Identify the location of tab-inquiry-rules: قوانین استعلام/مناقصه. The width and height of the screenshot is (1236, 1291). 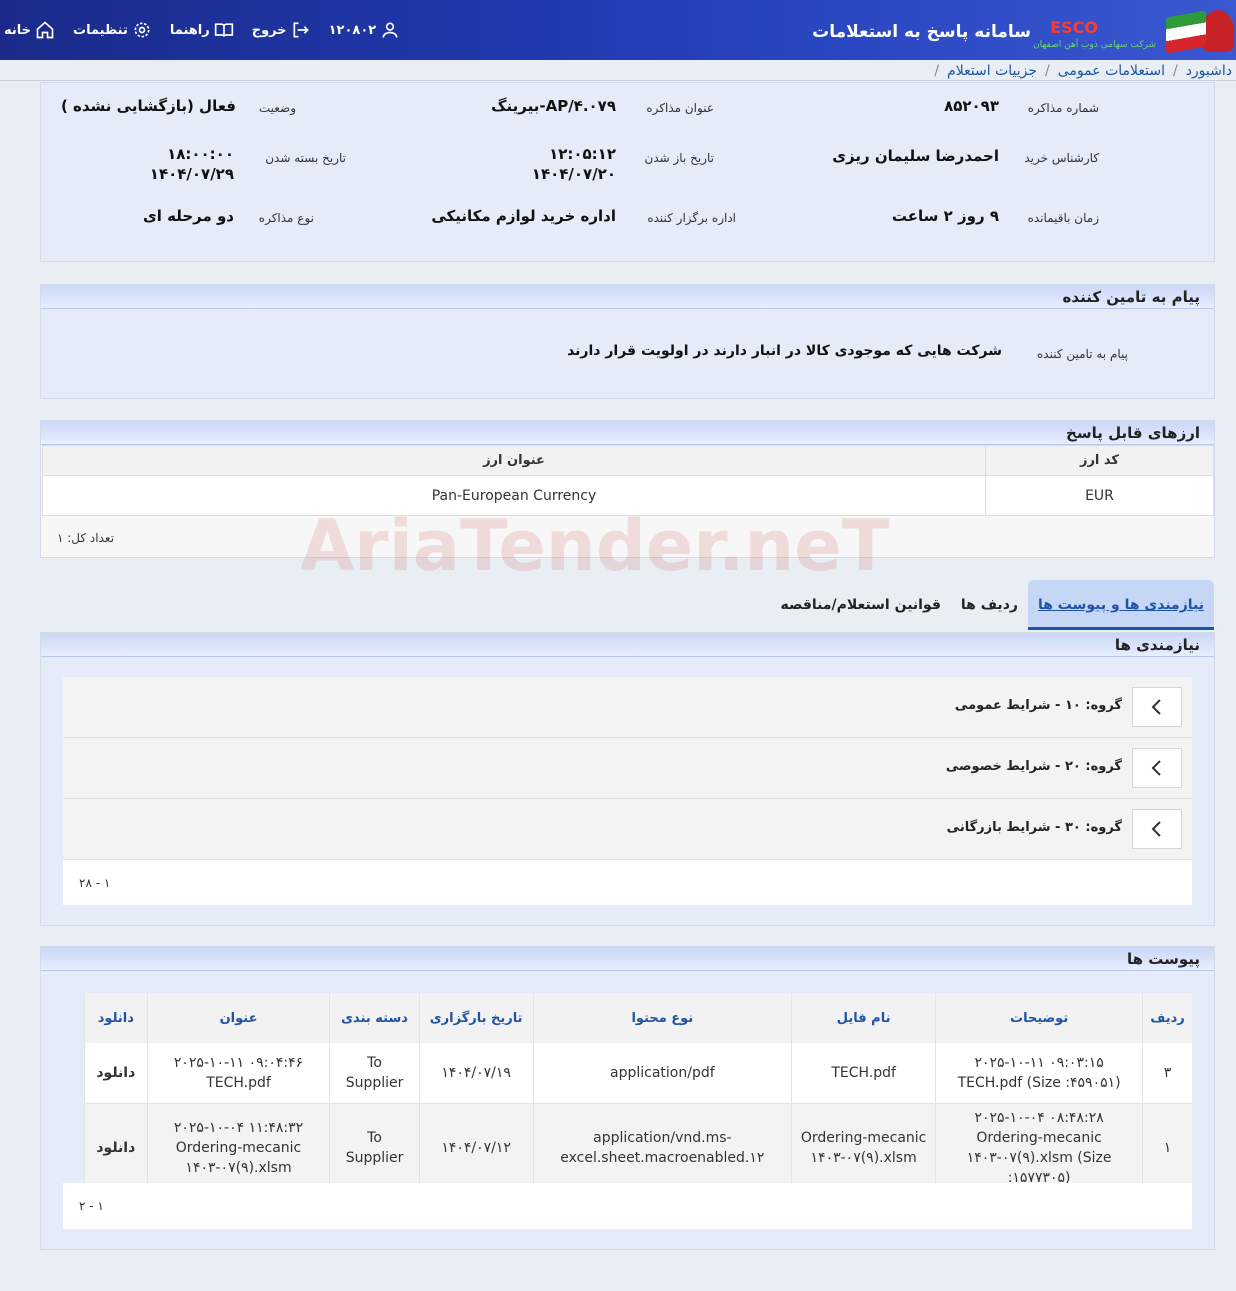
(860, 605).